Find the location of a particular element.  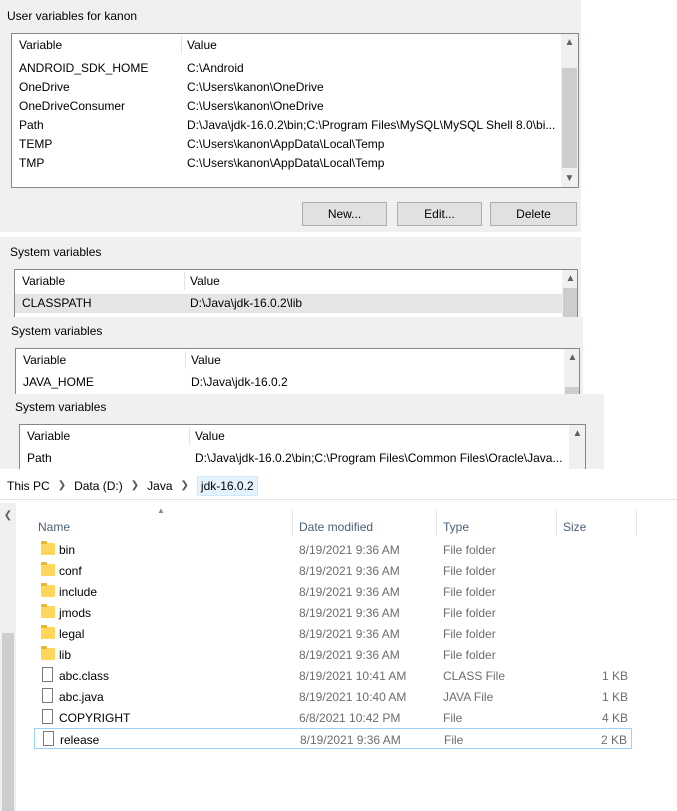

column-header-size: Size is located at coordinates (574, 527).